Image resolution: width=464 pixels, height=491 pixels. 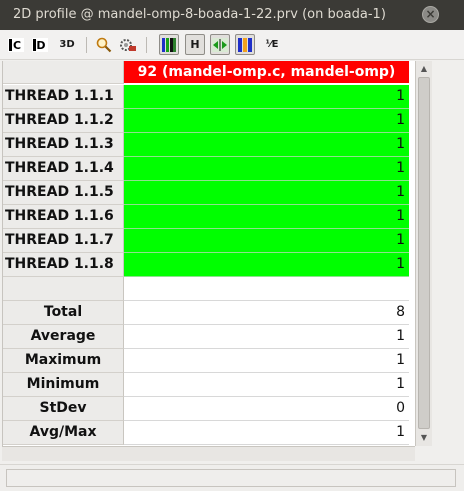 I want to click on 3d-view-icon: 3D, so click(x=67, y=44).